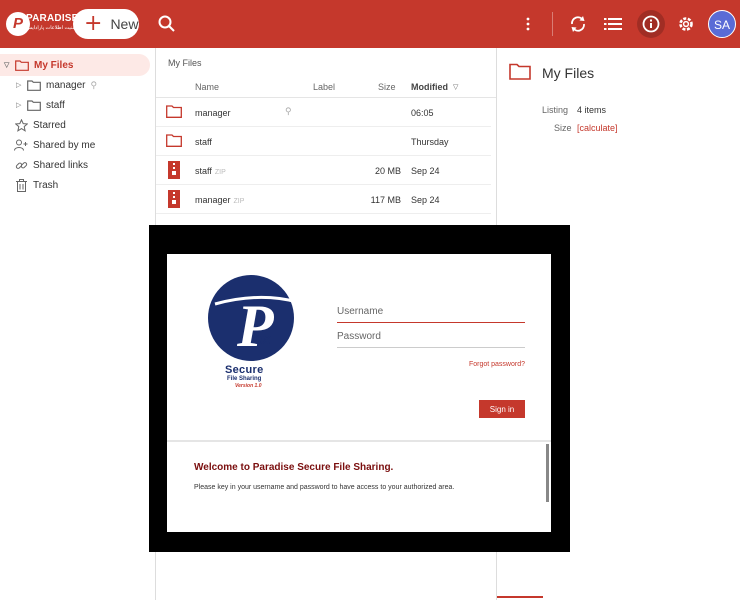 This screenshot has width=740, height=600. What do you see at coordinates (51, 28) in the screenshot?
I see `logo-subtext: امنیت اطلاعات پارادایس` at bounding box center [51, 28].